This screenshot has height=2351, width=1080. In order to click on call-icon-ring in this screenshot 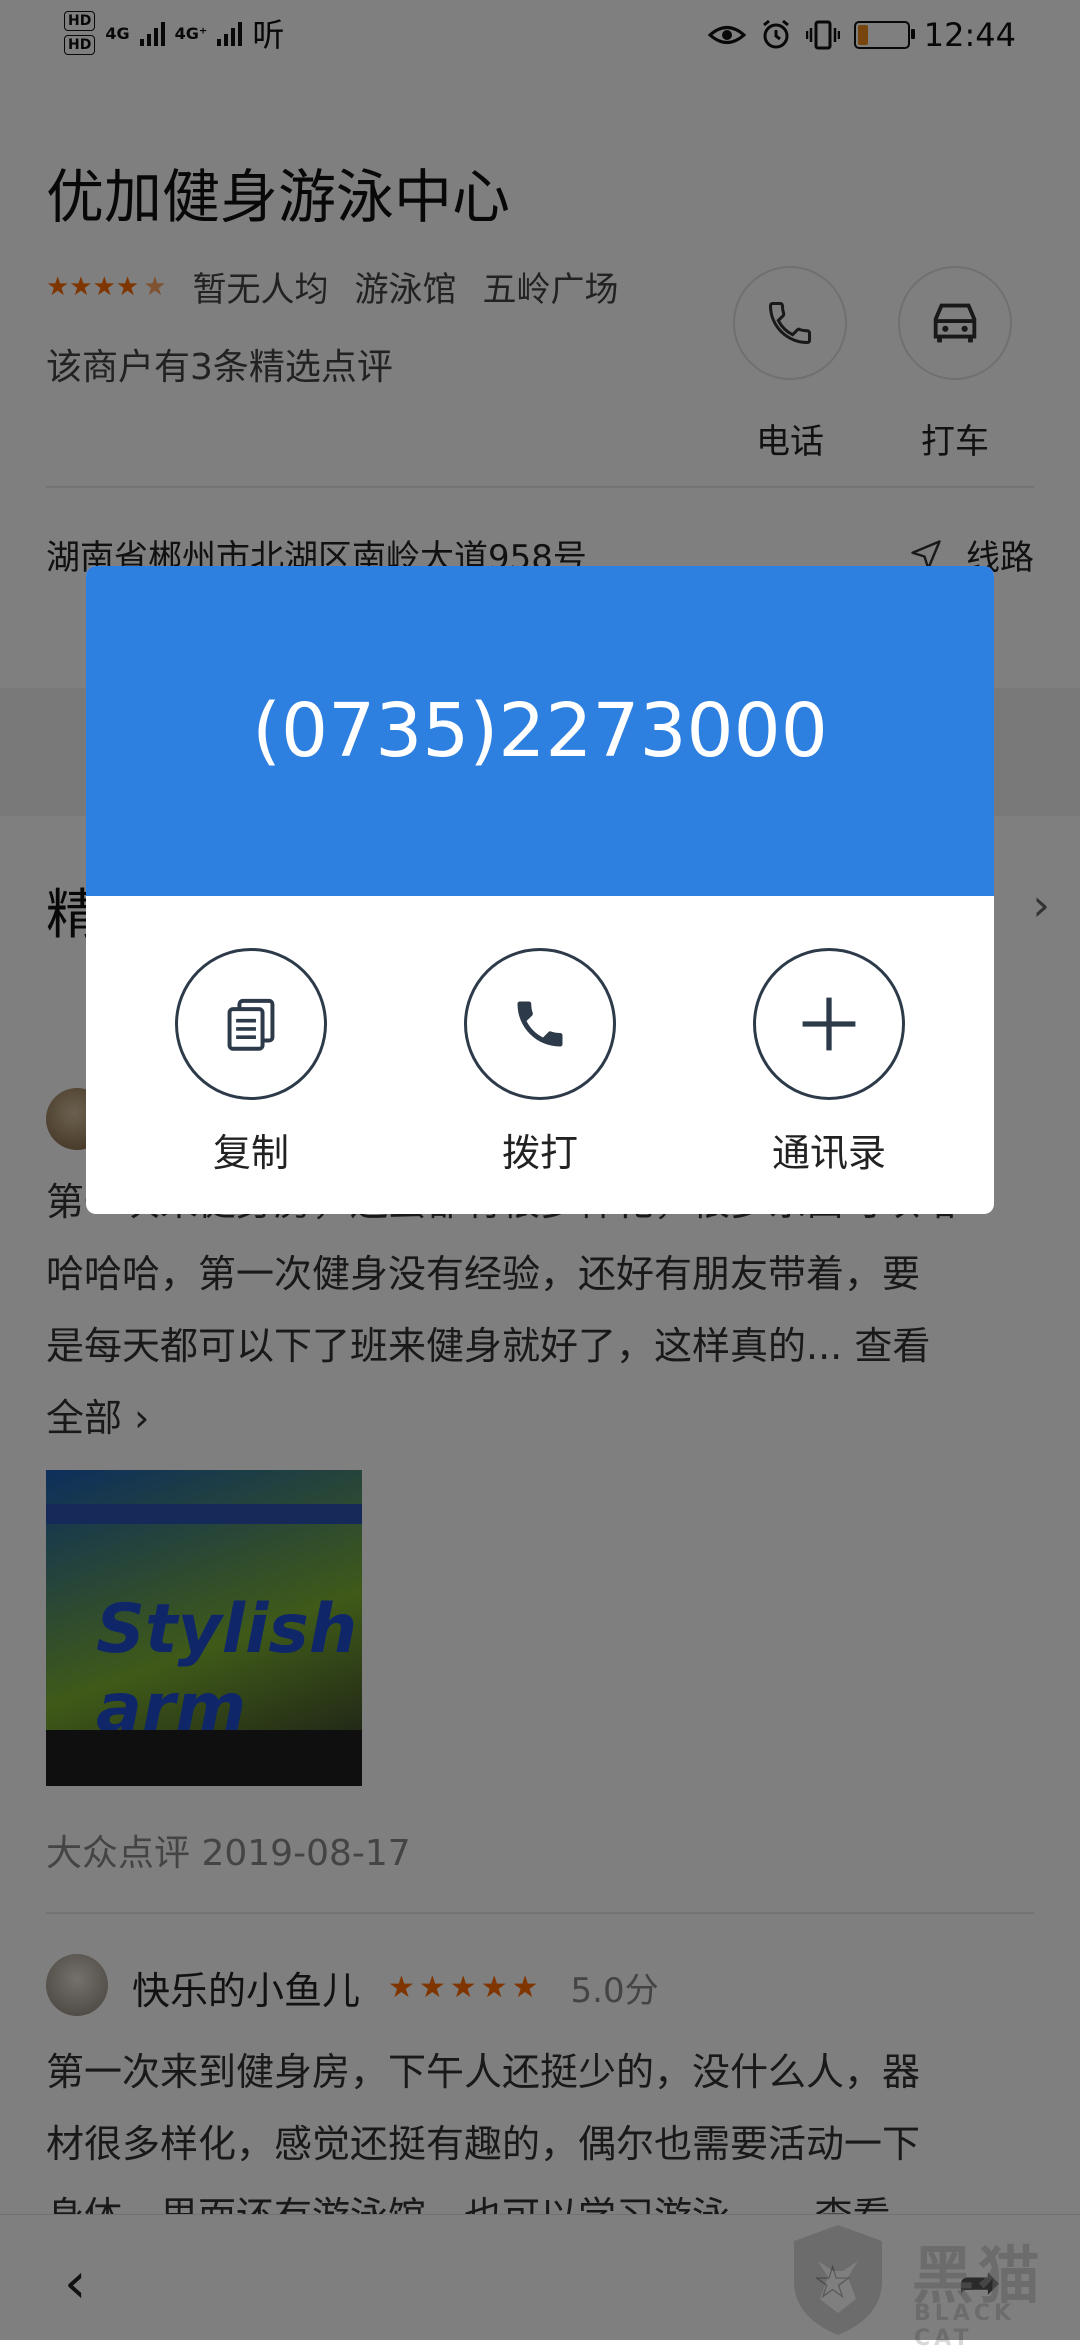, I will do `click(540, 1024)`.